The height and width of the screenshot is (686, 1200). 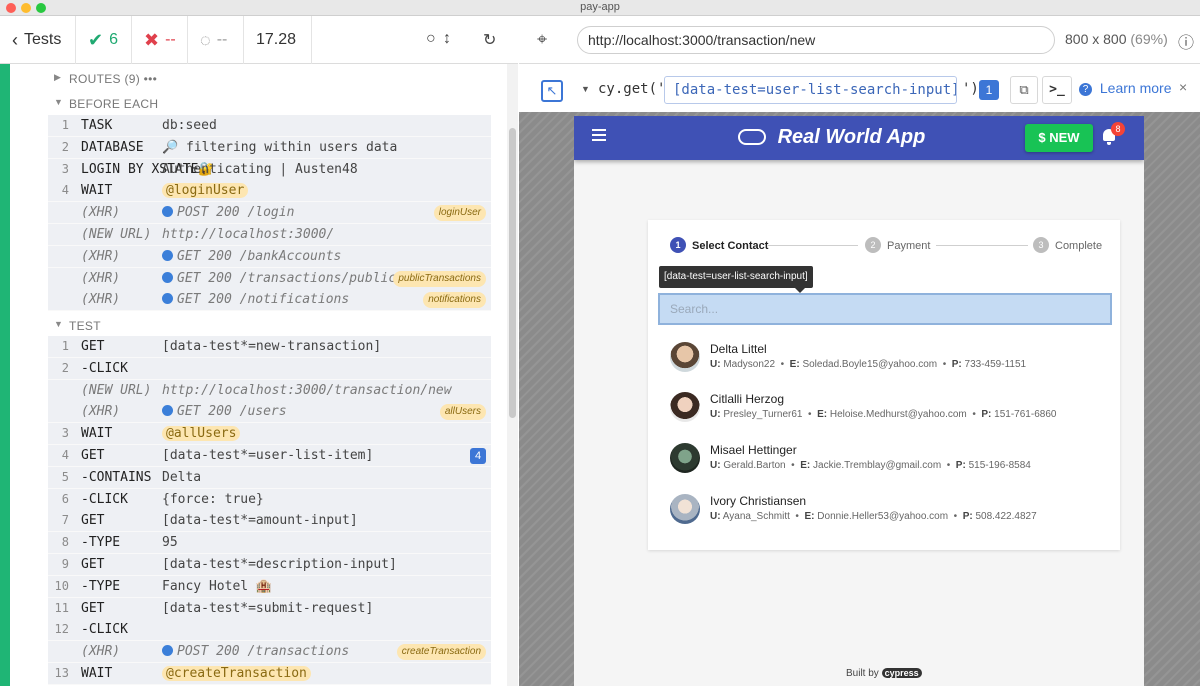 I want to click on command-message: [data-test*=user-list-item], so click(x=267, y=455).